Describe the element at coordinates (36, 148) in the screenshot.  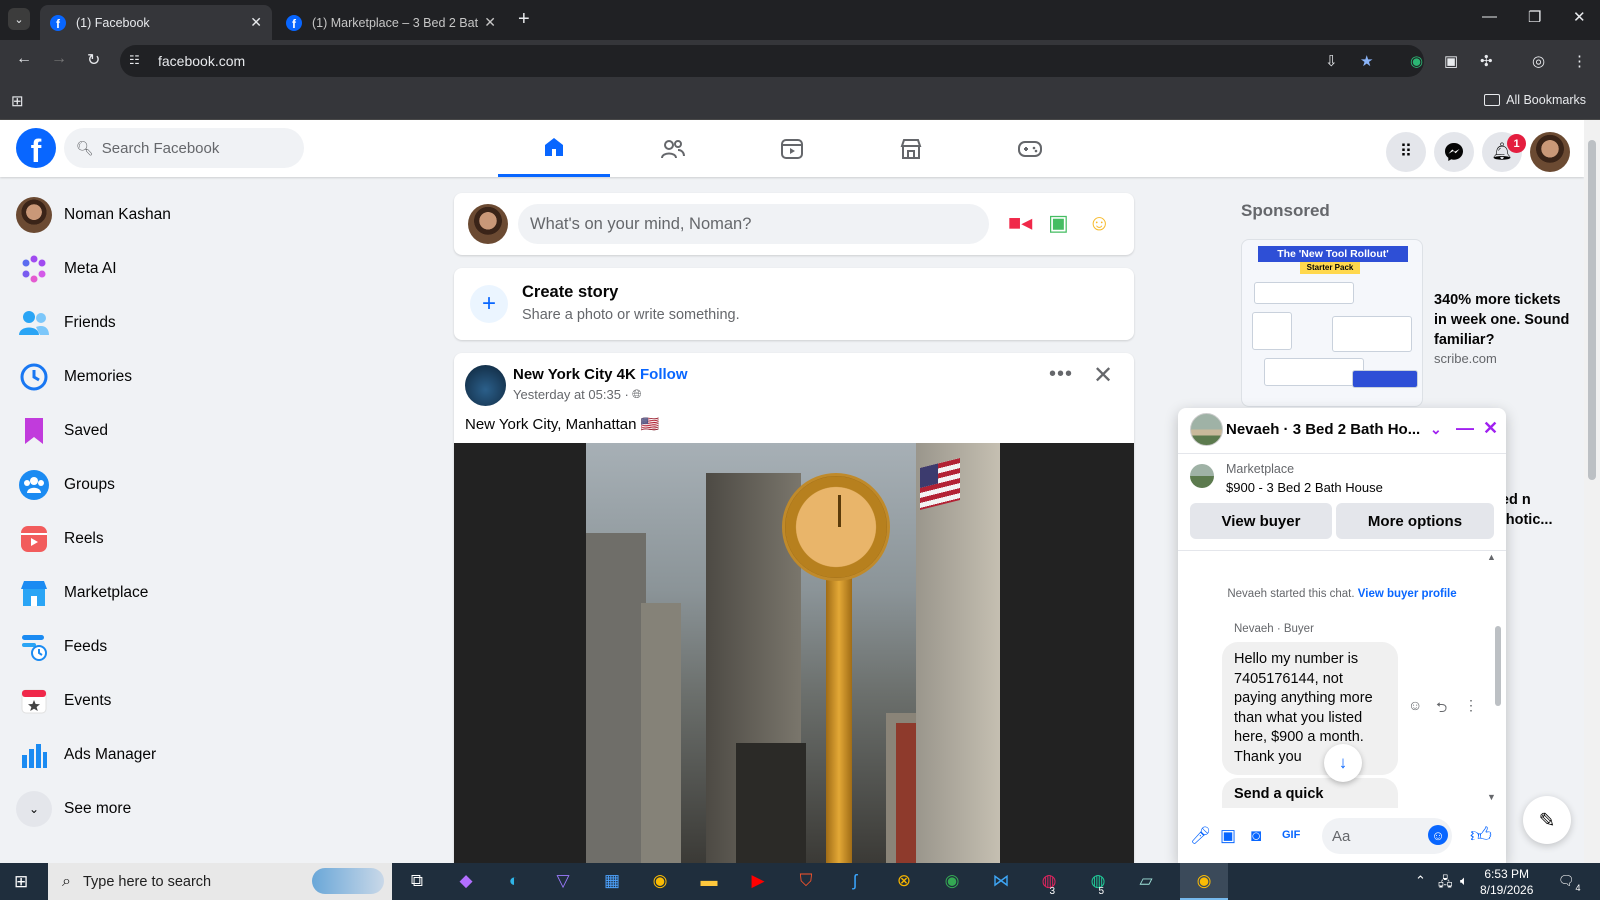
I see `facebook-logo: f` at that location.